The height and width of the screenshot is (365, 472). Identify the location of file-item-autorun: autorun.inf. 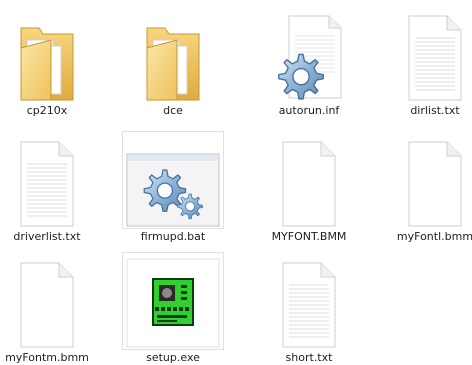
(309, 59).